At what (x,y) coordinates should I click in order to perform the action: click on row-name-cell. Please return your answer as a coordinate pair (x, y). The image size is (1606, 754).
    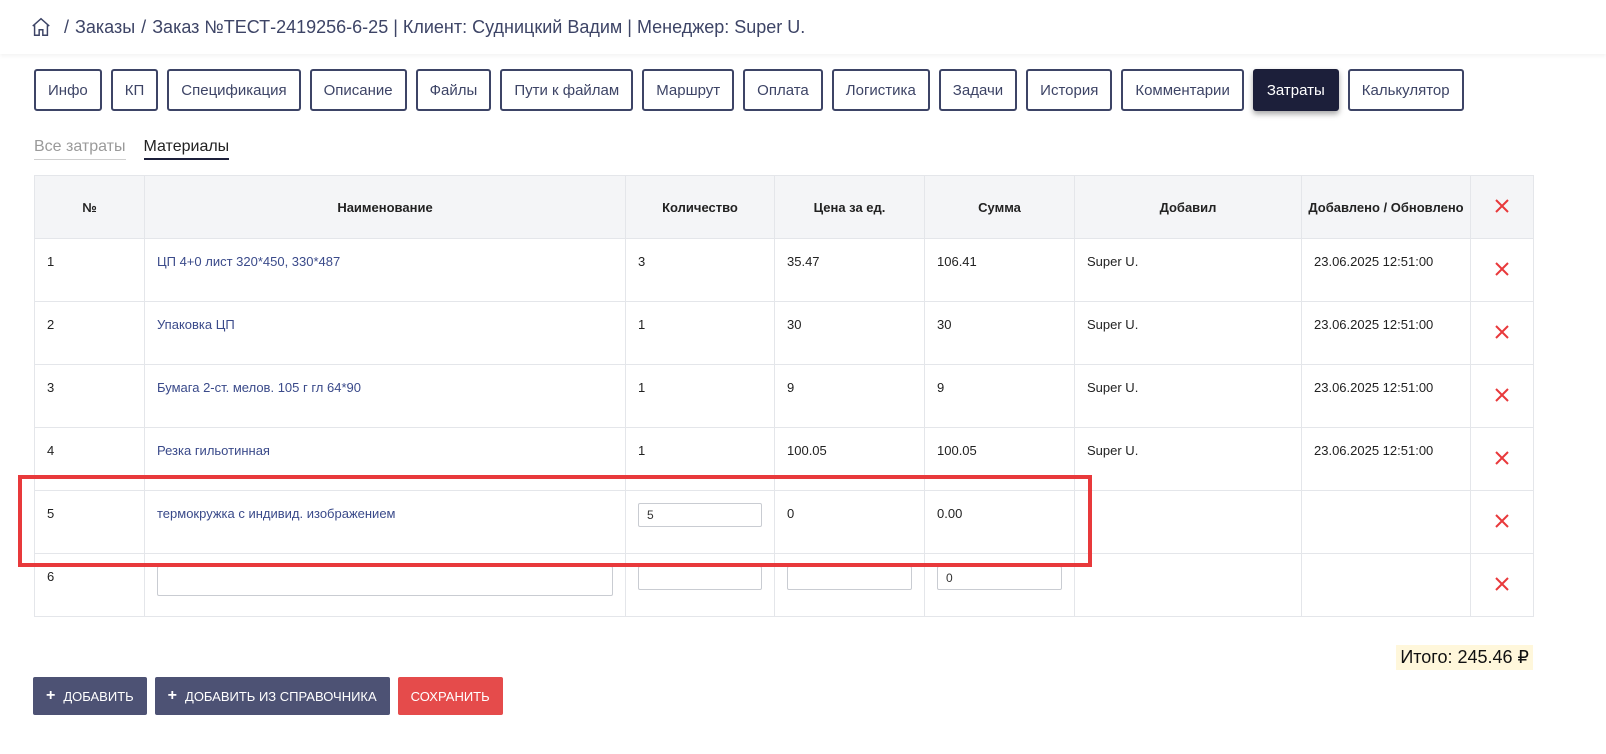
    Looking at the image, I should click on (385, 585).